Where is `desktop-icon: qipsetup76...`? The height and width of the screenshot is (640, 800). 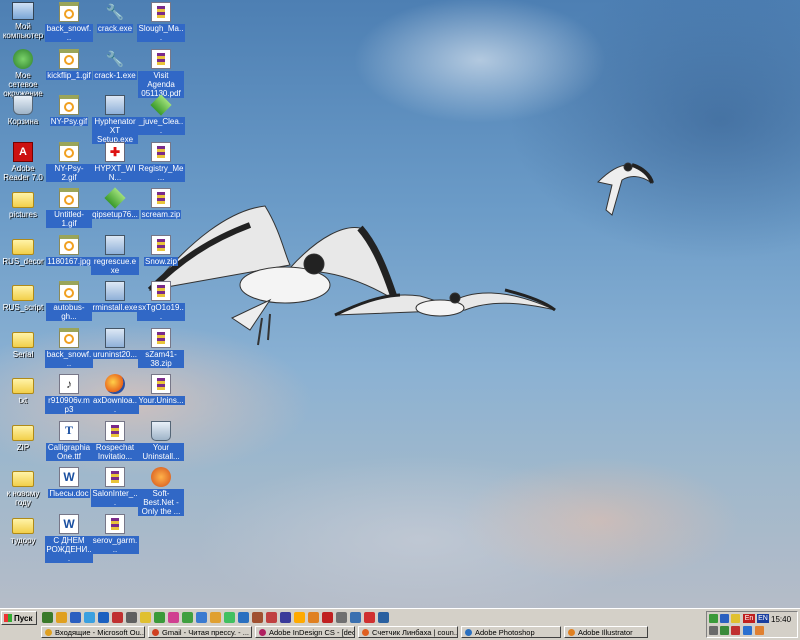 desktop-icon: qipsetup76... is located at coordinates (115, 203).